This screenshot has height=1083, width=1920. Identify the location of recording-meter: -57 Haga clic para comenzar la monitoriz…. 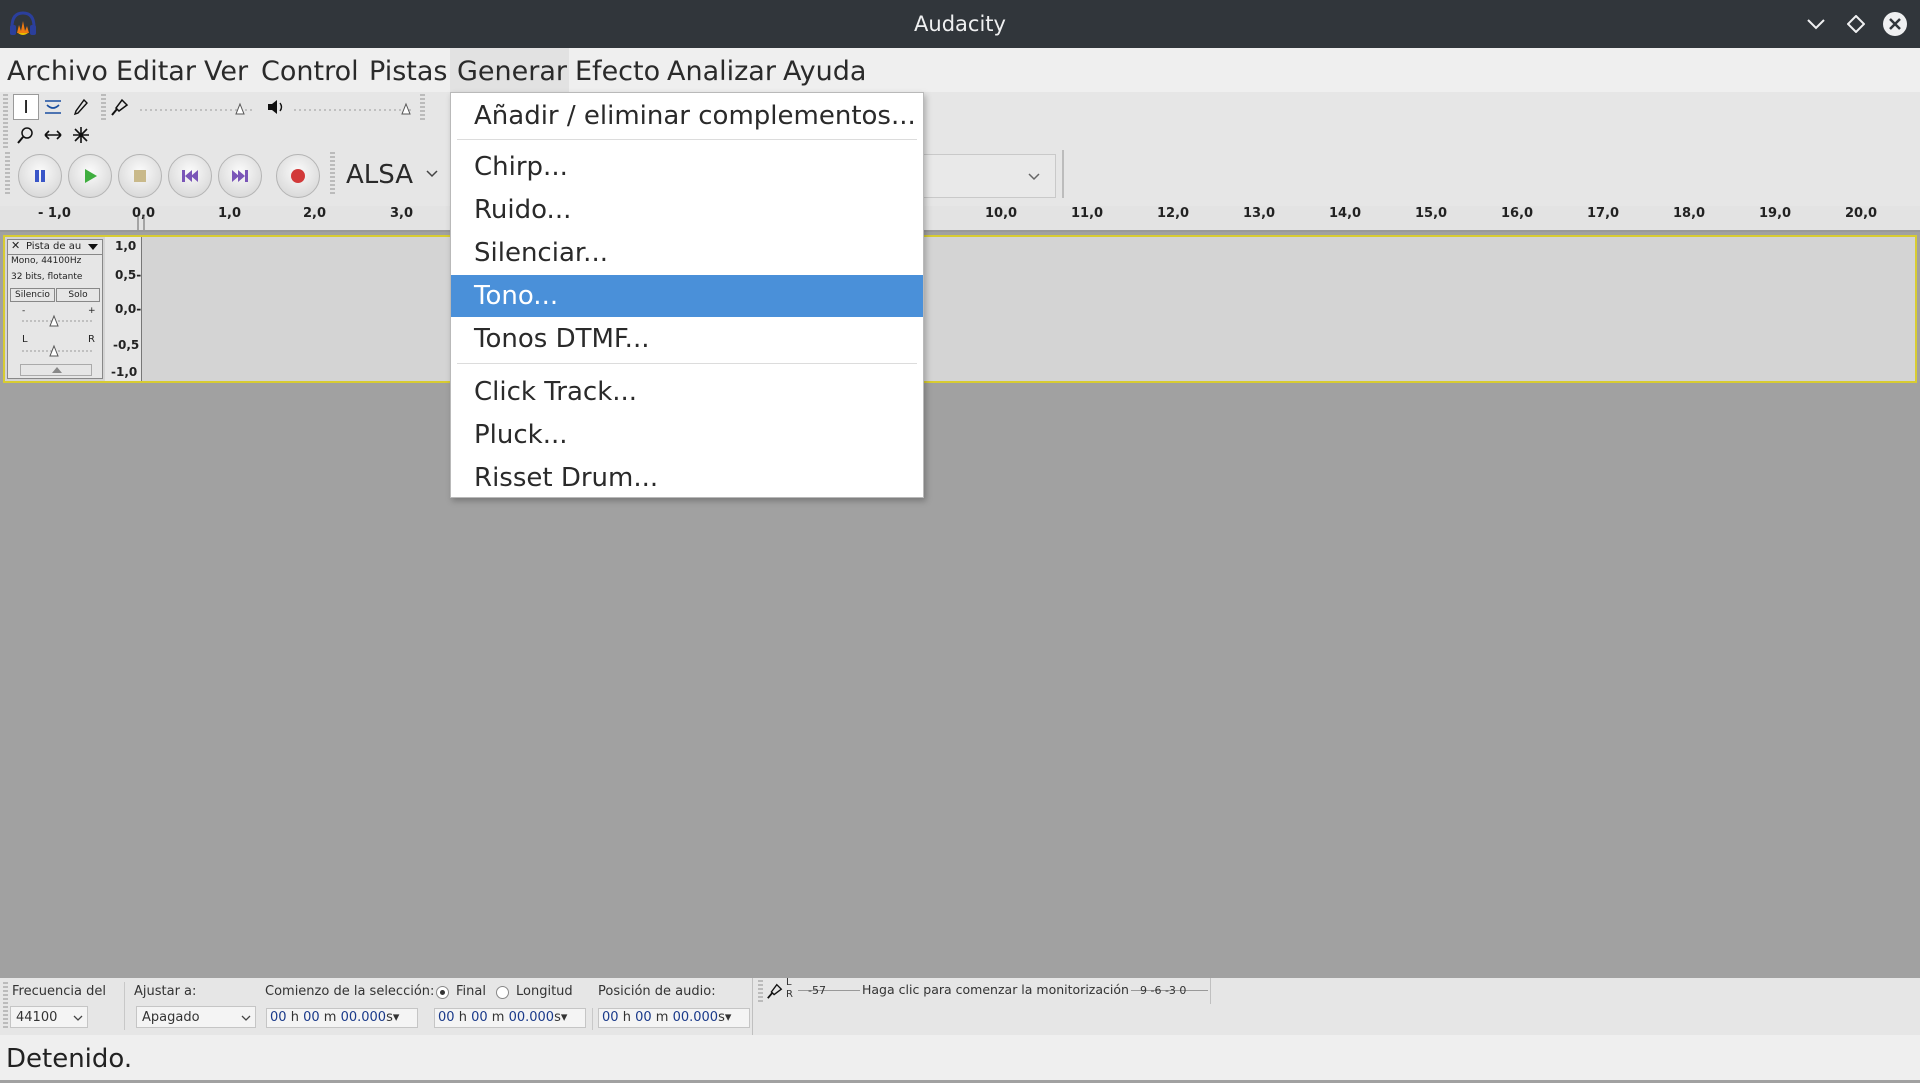
(1003, 991).